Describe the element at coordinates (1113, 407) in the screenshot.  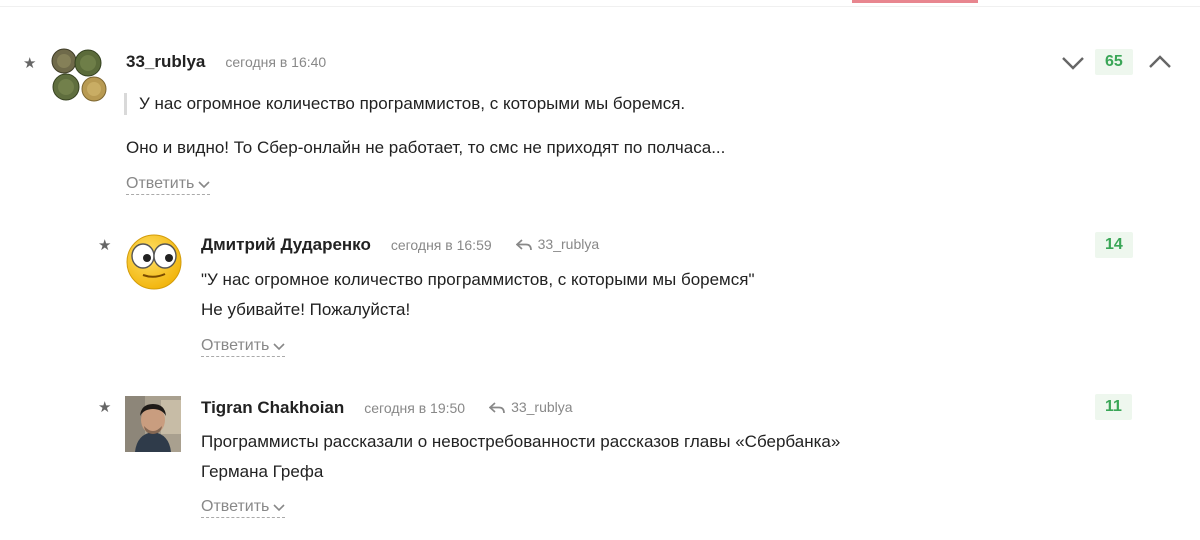
I see `rating-badge: 11` at that location.